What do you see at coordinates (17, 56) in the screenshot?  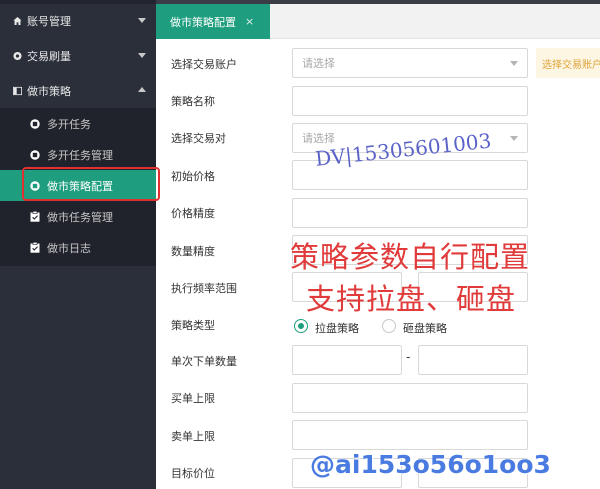 I see `circle-icon` at bounding box center [17, 56].